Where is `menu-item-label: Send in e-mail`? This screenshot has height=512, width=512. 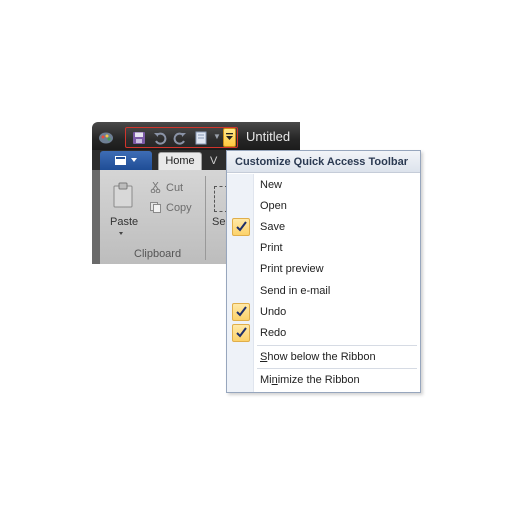 menu-item-label: Send in e-mail is located at coordinates (295, 291).